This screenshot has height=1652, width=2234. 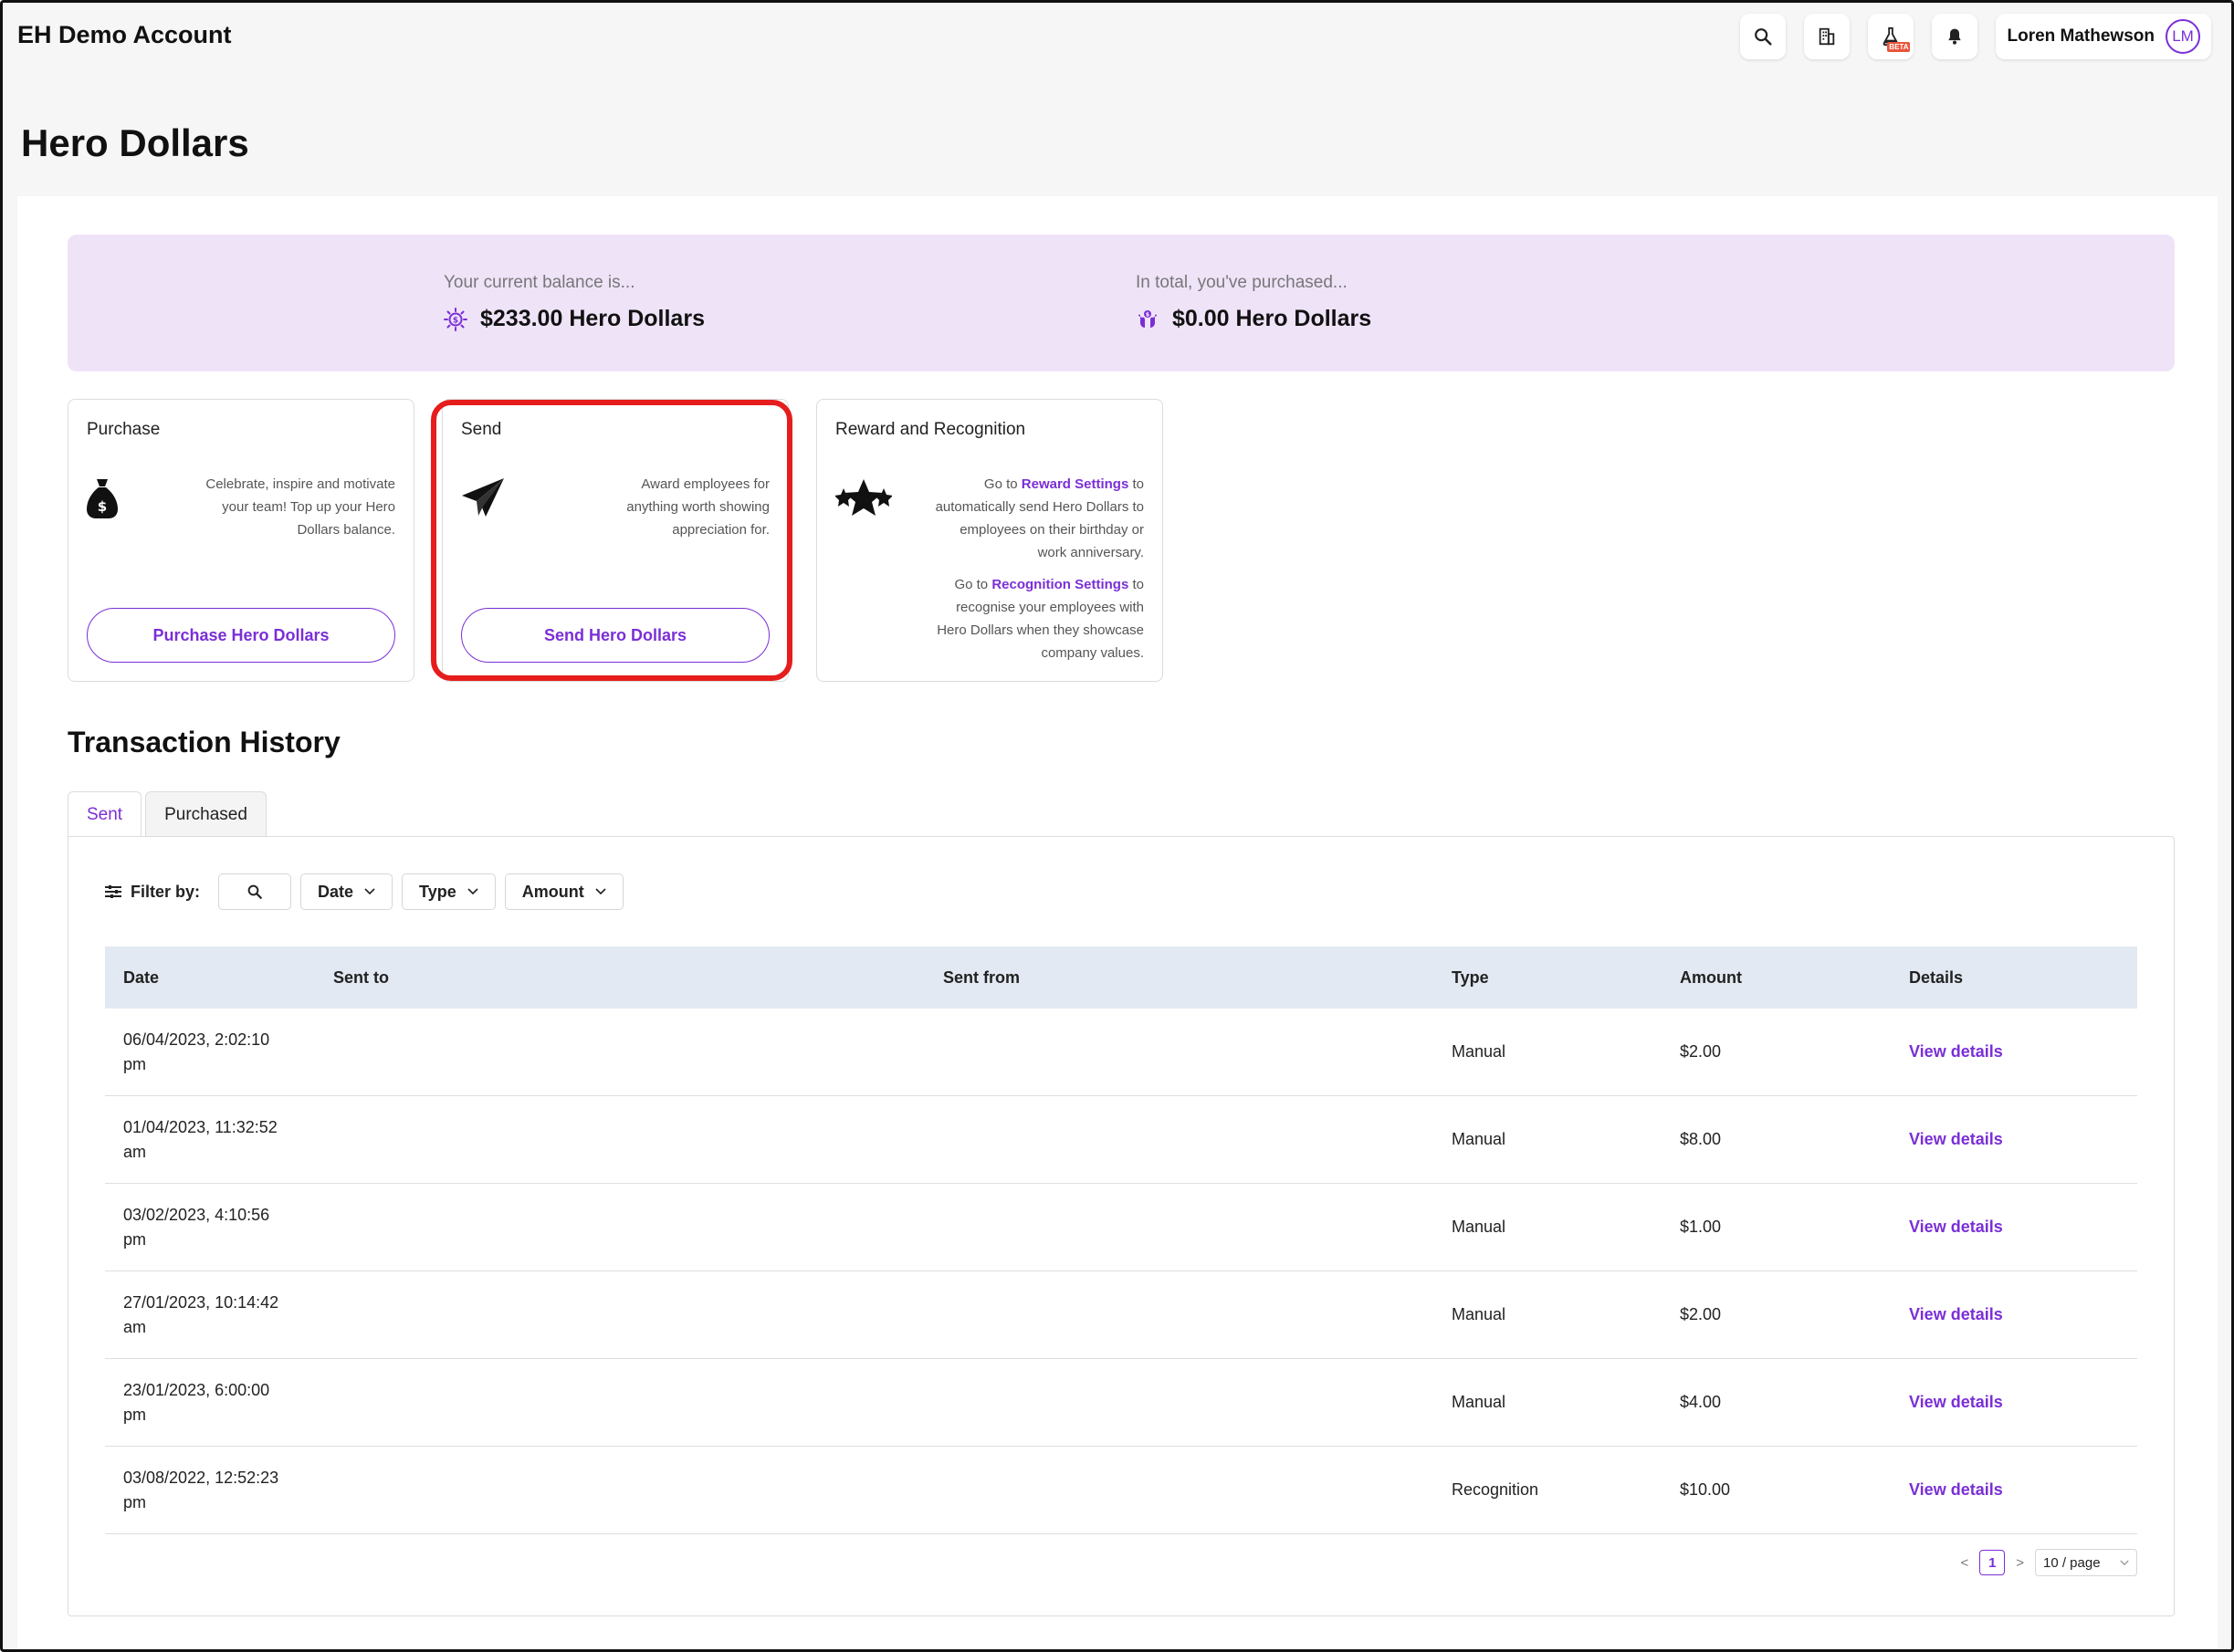 I want to click on filter-search, so click(x=255, y=891).